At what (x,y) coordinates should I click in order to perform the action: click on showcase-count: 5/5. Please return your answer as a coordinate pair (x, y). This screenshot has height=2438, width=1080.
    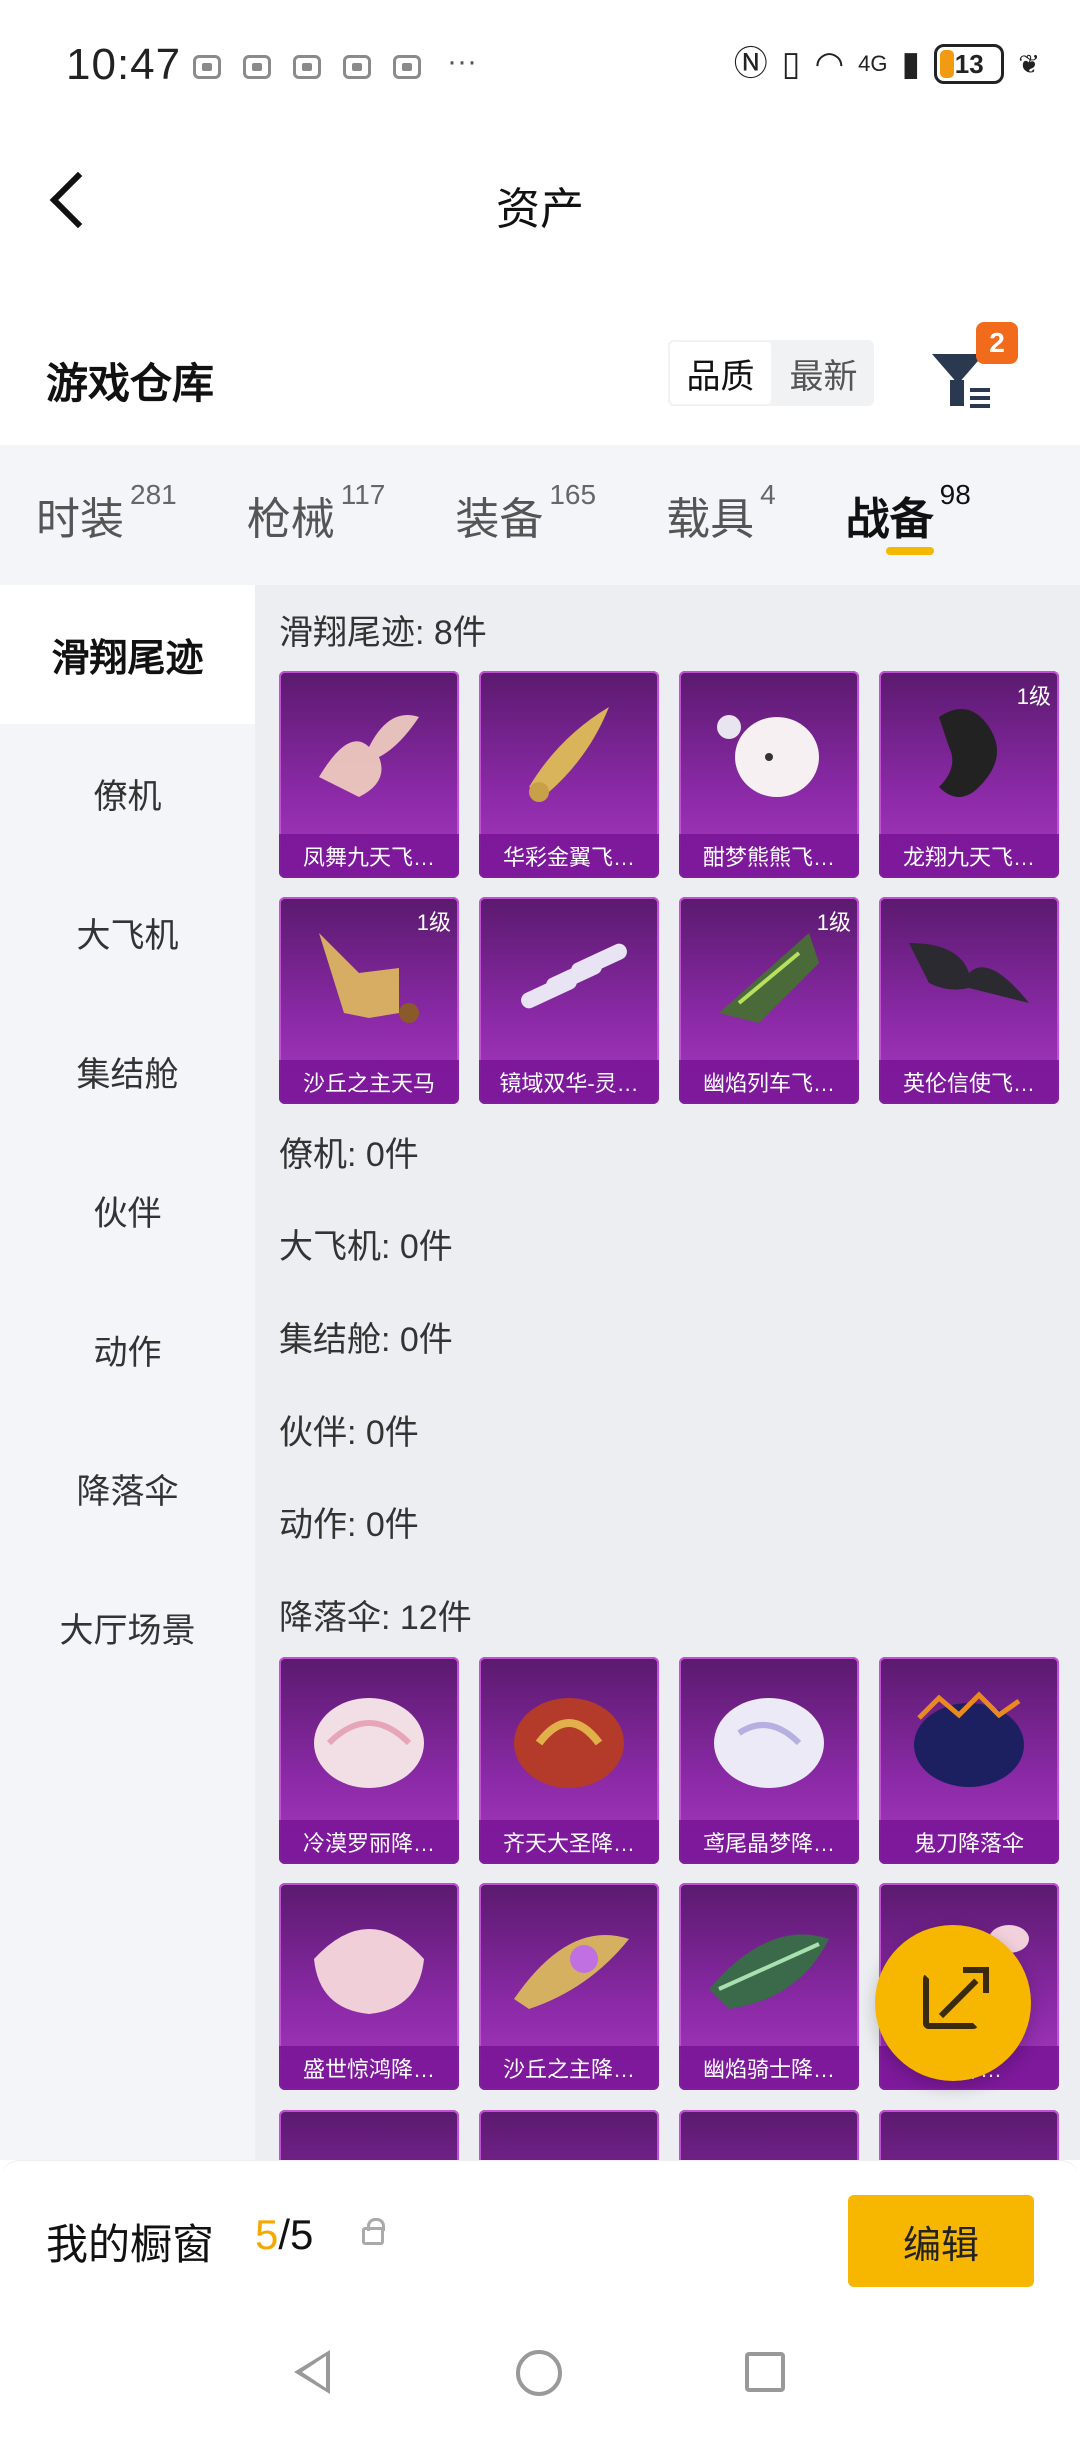
    Looking at the image, I should click on (284, 2235).